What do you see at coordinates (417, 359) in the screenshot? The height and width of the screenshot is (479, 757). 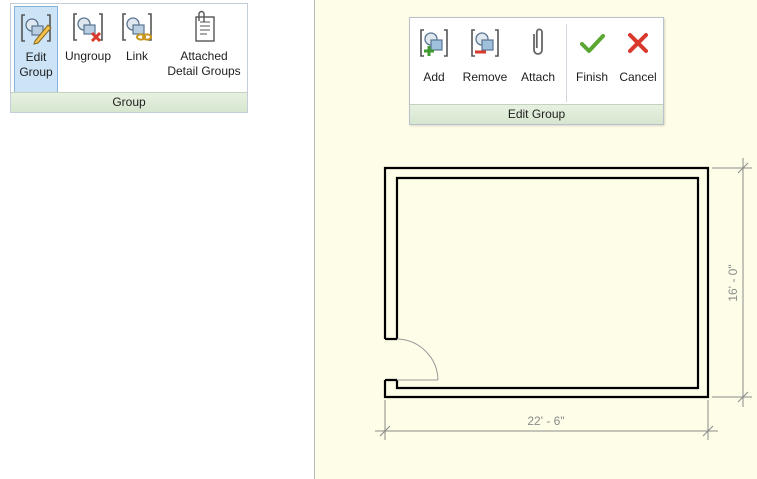 I see `door-swing-arc` at bounding box center [417, 359].